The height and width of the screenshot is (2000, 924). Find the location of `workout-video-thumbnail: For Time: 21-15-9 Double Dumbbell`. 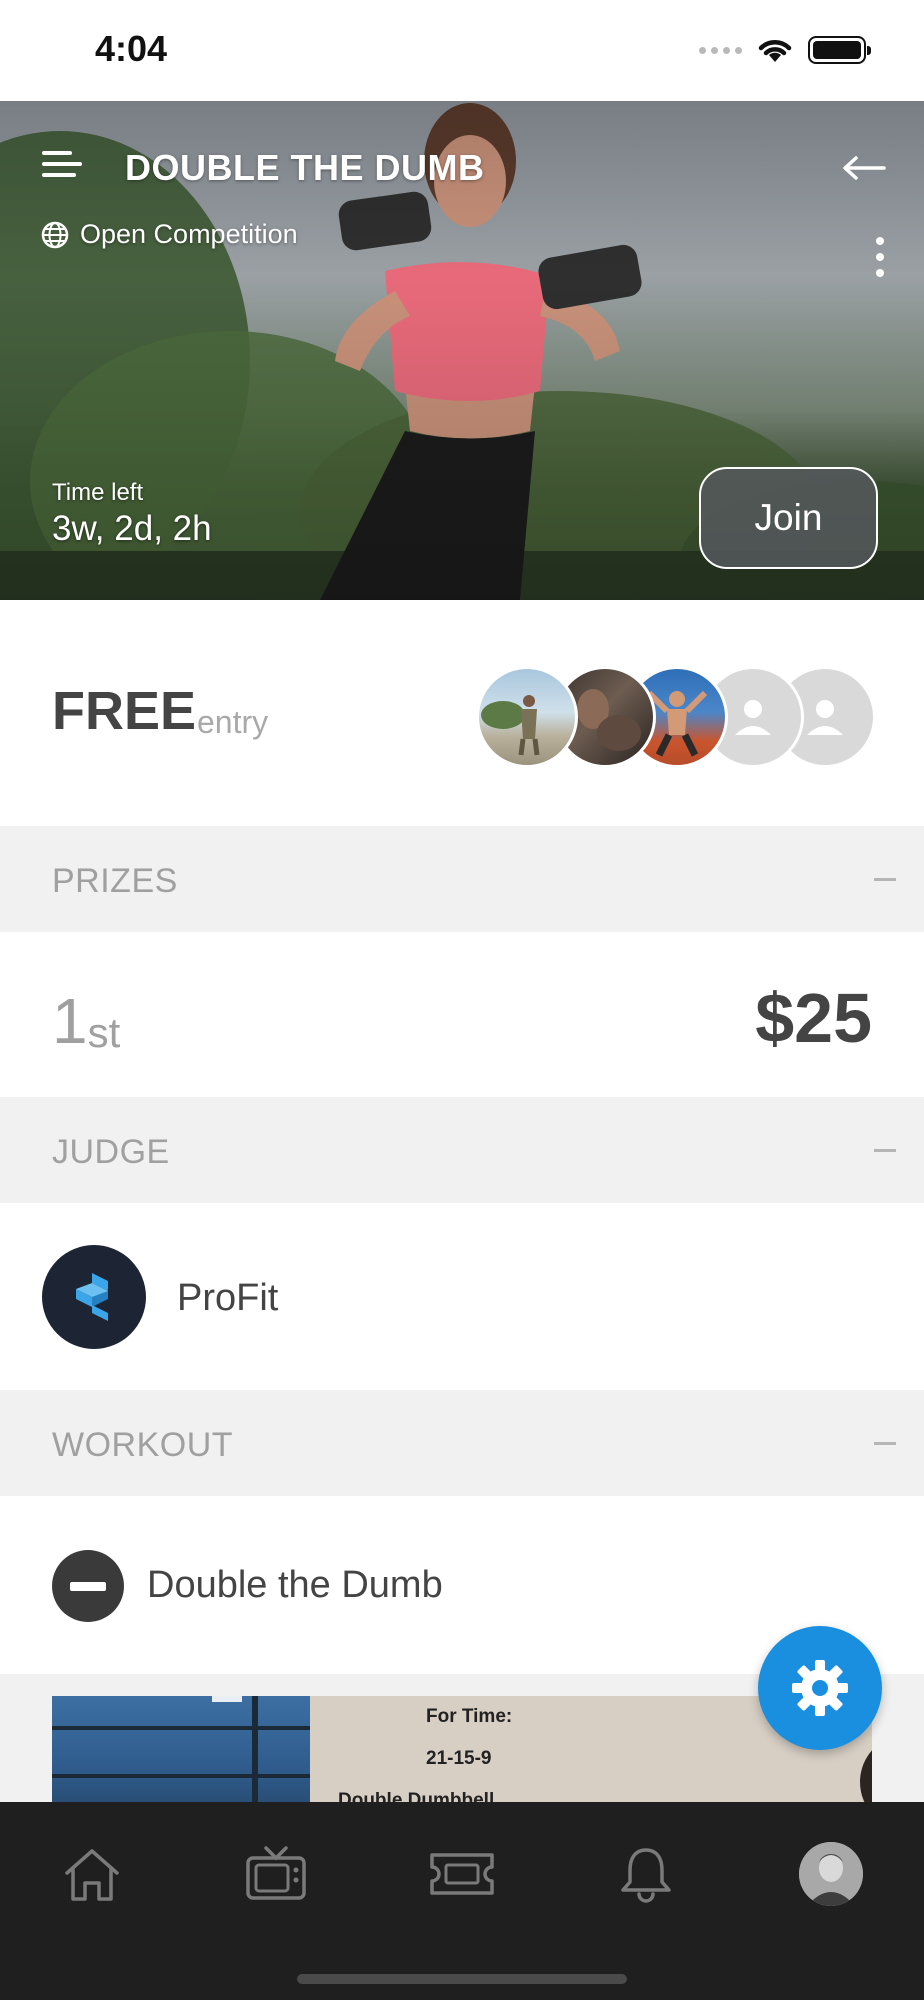

workout-video-thumbnail: For Time: 21-15-9 Double Dumbbell is located at coordinates (462, 1749).